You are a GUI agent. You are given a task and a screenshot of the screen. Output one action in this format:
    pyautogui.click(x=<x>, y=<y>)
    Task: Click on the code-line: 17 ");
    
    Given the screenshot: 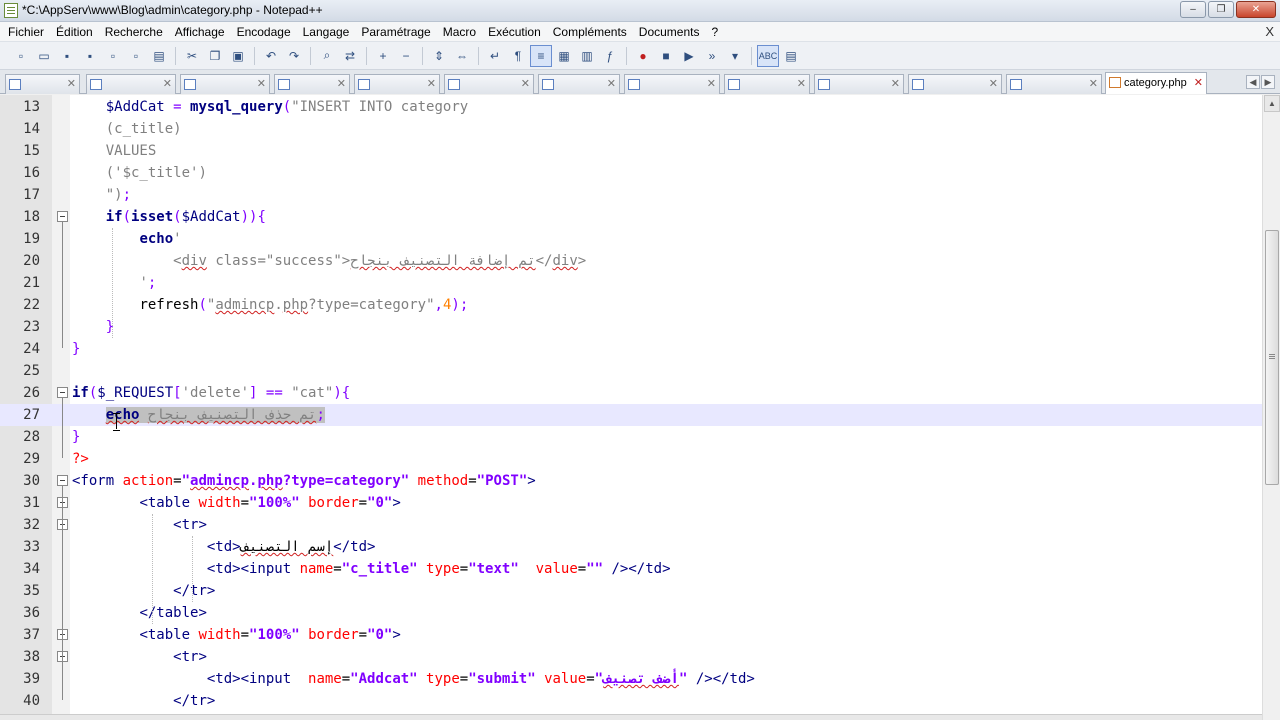 What is the action you would take?
    pyautogui.click(x=631, y=195)
    